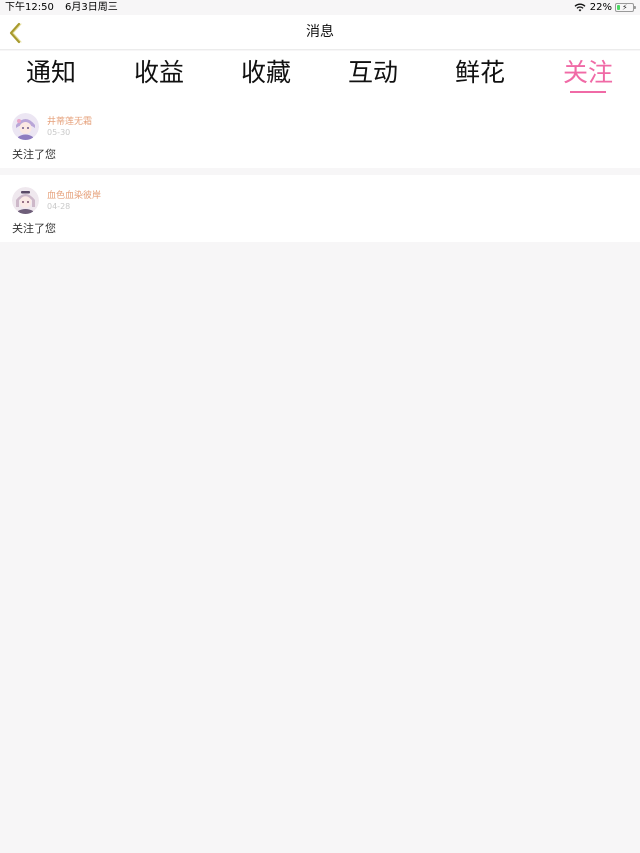  I want to click on battery-percent: 22%, so click(600, 7).